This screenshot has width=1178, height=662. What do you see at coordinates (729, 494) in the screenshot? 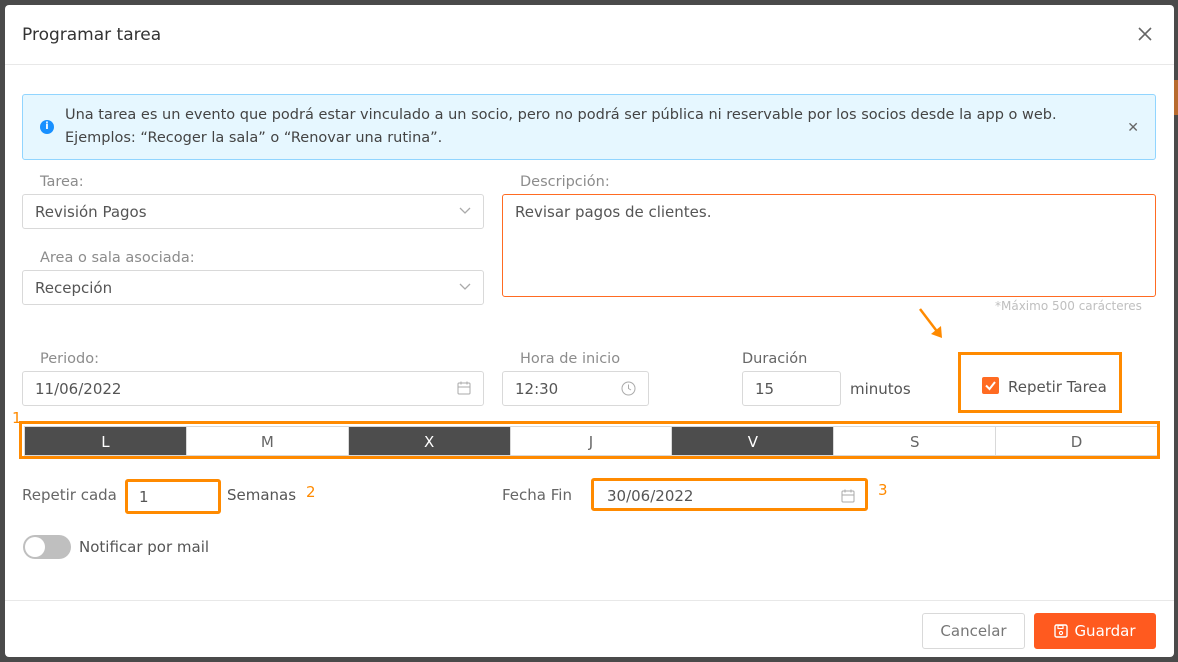
I see `fecha-fin-input: 30/06/2022` at bounding box center [729, 494].